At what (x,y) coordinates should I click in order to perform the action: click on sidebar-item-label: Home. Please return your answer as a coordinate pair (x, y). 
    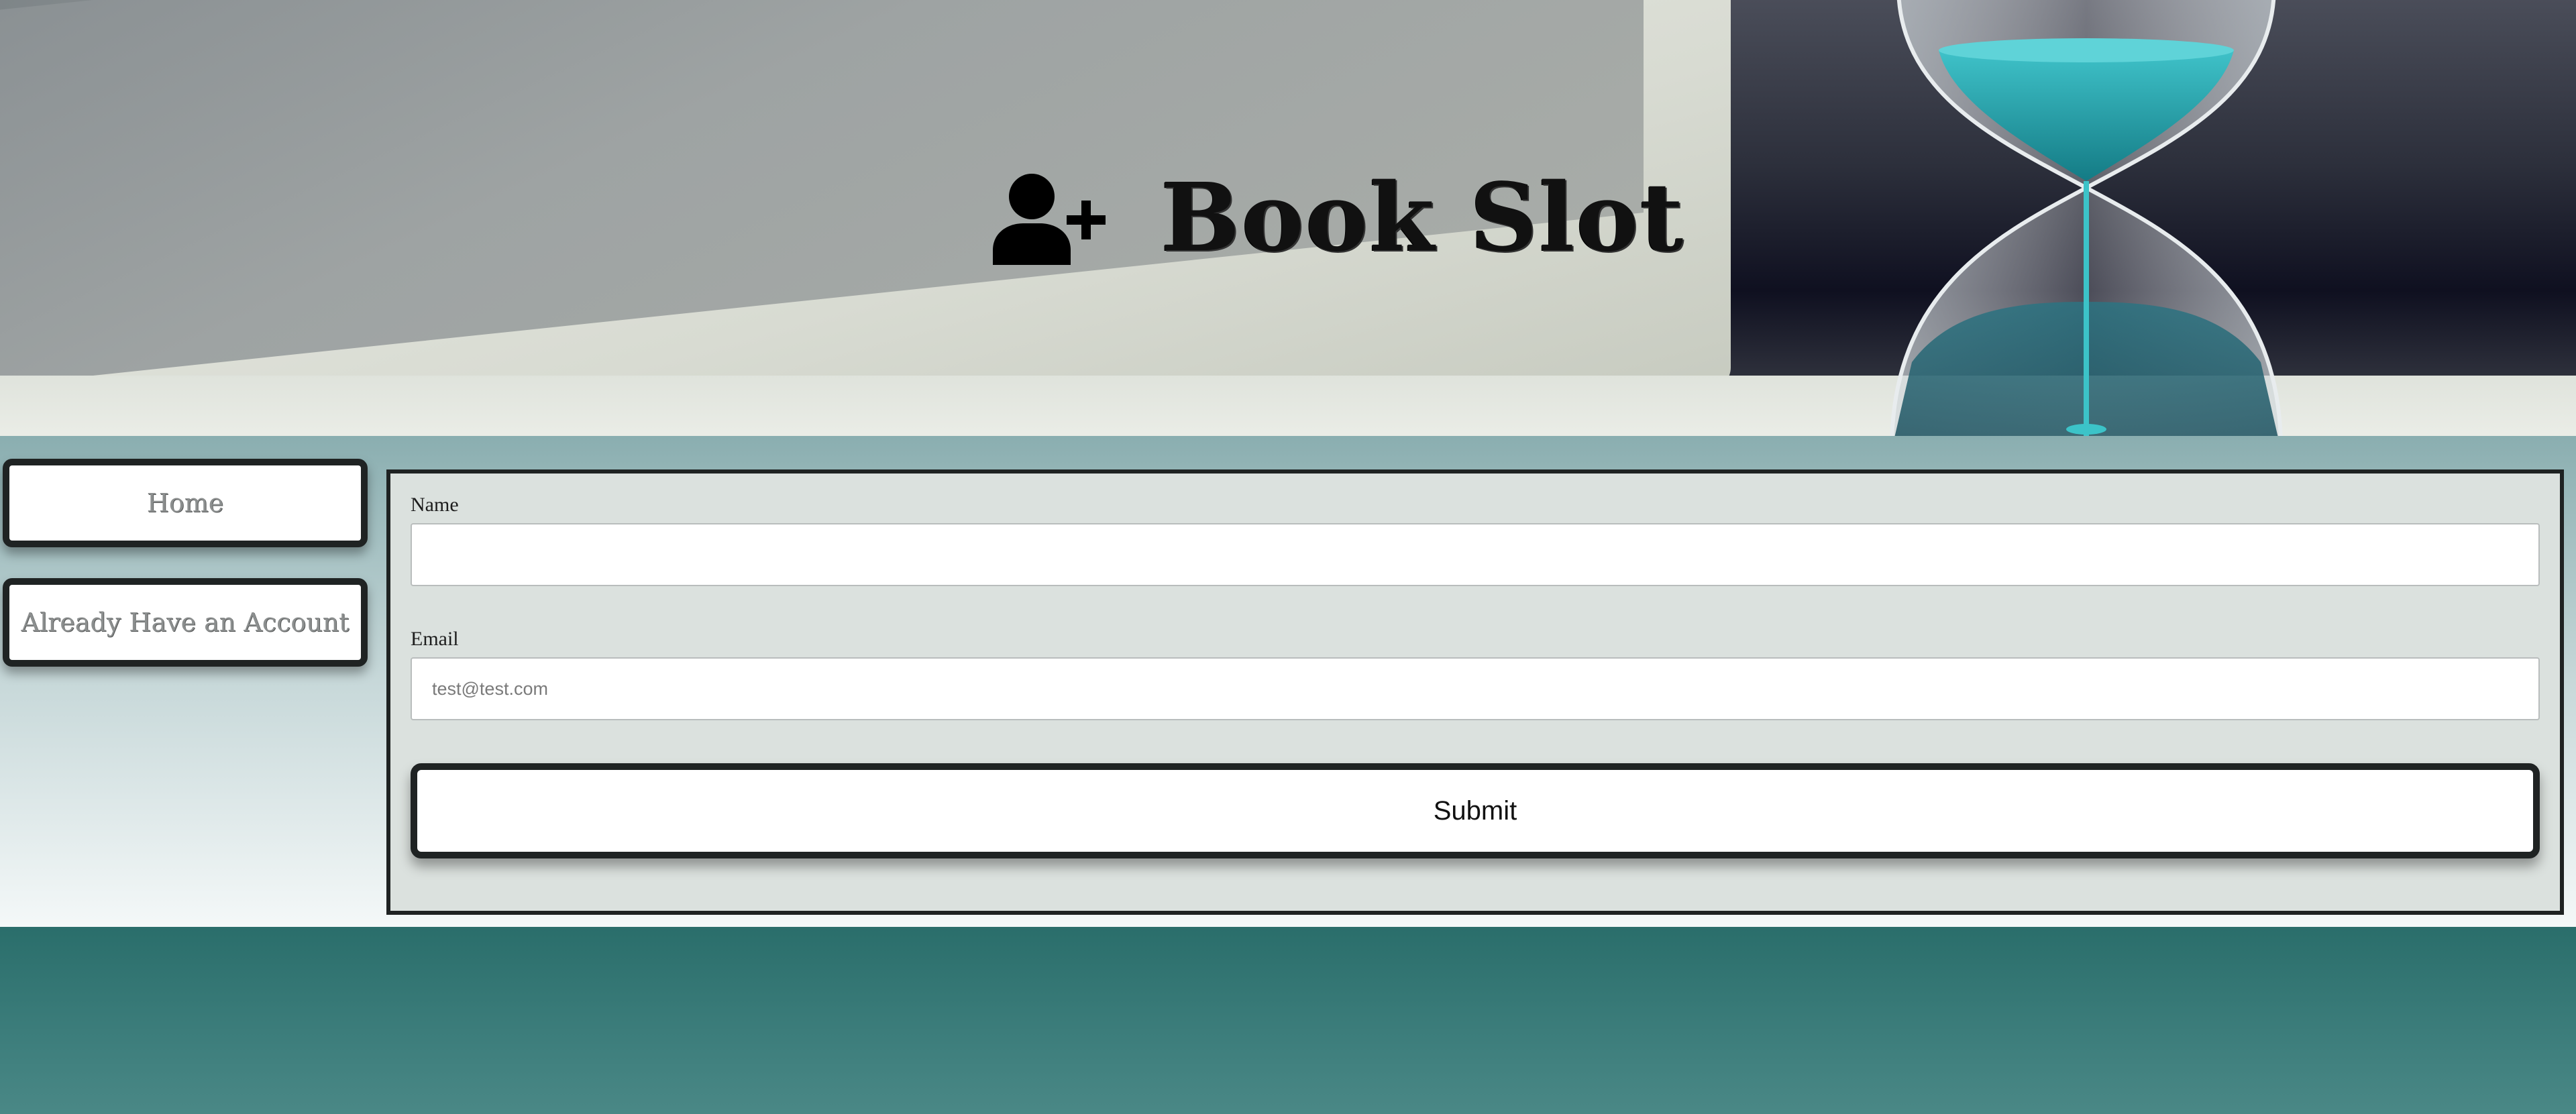
    Looking at the image, I should click on (185, 503).